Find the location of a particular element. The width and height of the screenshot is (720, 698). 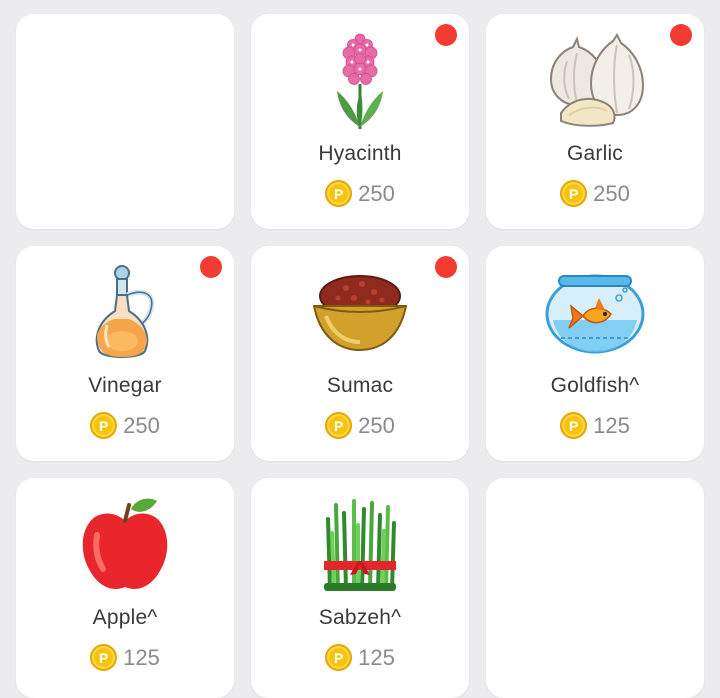

item-name: Sumac is located at coordinates (360, 385).